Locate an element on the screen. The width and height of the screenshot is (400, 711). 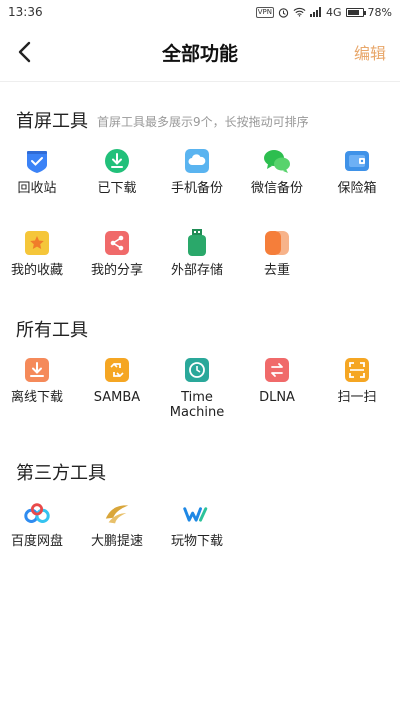
wechat-backup-icon is located at coordinates (277, 161).